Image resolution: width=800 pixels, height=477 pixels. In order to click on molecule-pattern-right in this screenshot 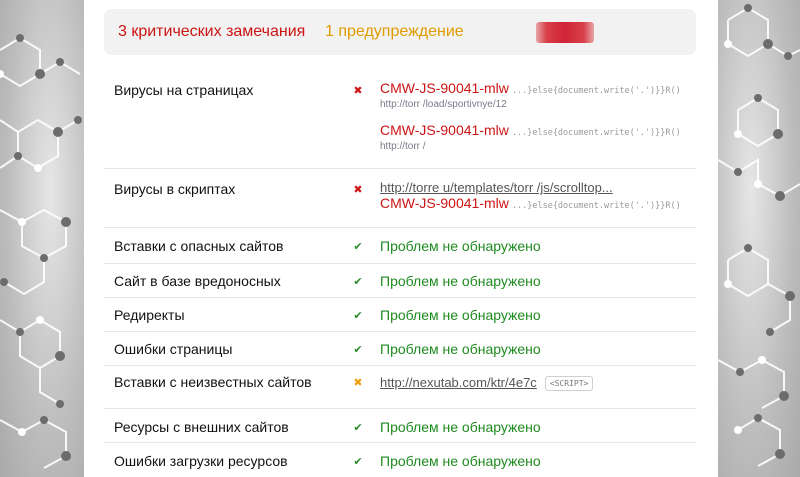, I will do `click(759, 235)`.